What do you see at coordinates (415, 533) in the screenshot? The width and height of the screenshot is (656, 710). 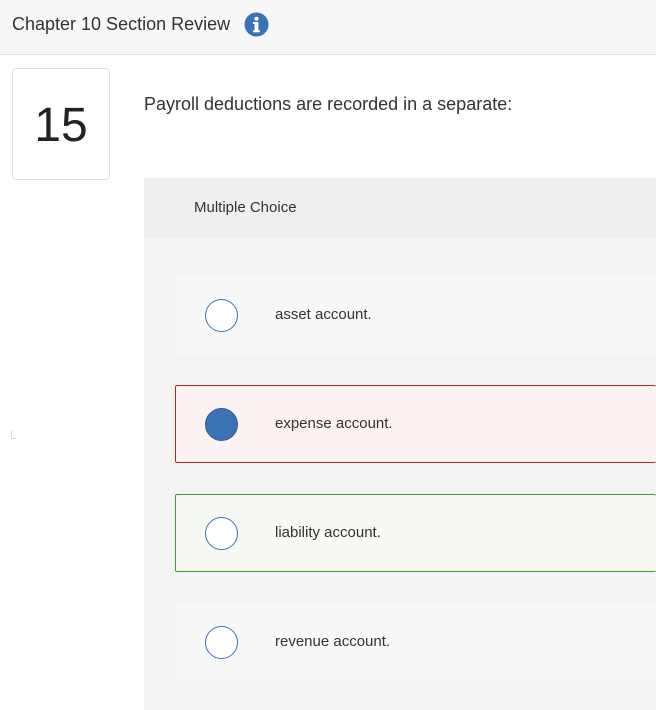 I see `option-liability-account: liability account.` at bounding box center [415, 533].